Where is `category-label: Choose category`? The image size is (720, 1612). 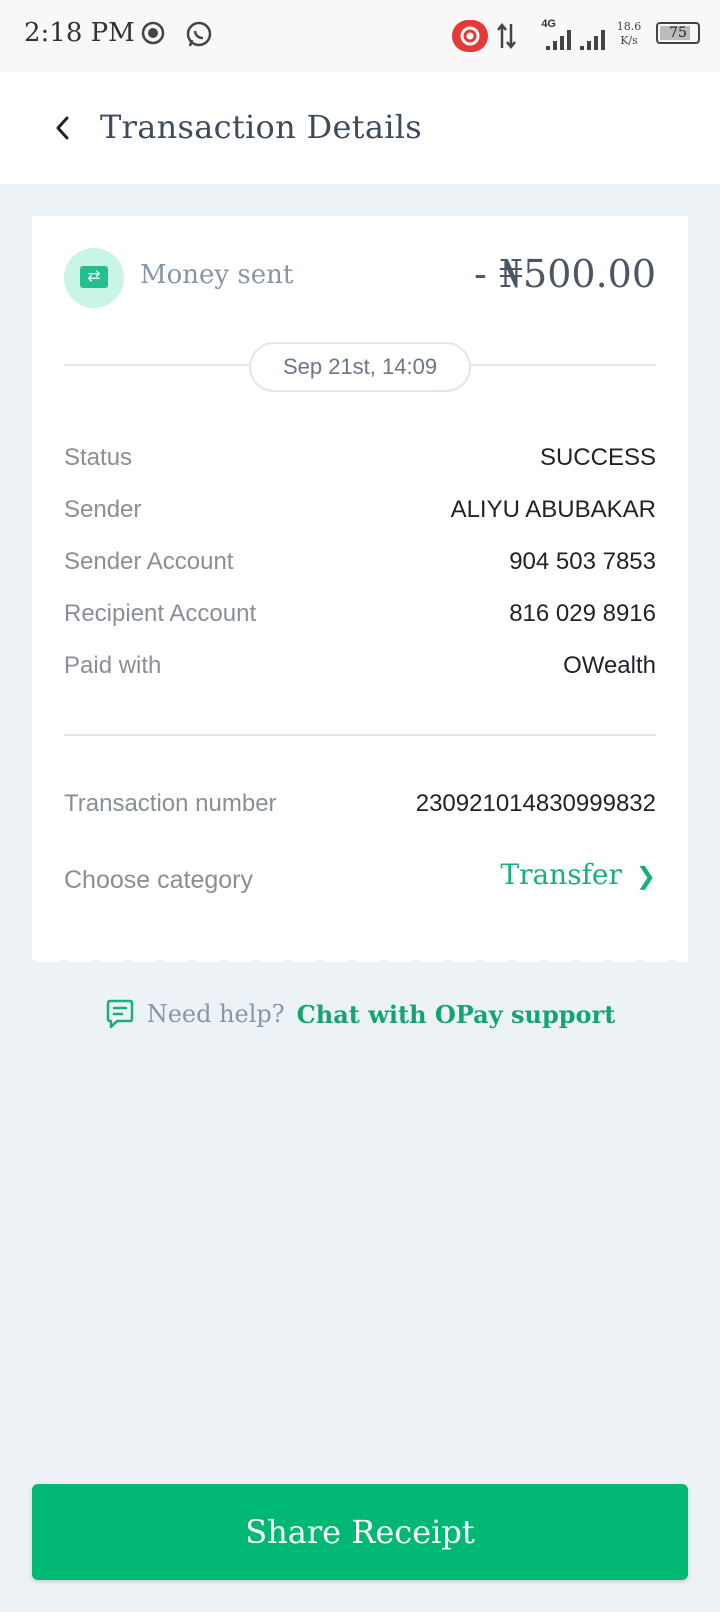
category-label: Choose category is located at coordinates (159, 880).